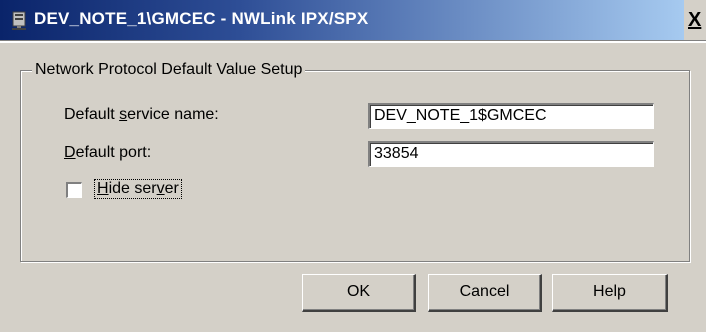 The width and height of the screenshot is (706, 332). Describe the element at coordinates (201, 18) in the screenshot. I see `window-title: DEV_NOTE_1\GMCEC - NWLink IPX/SPX` at that location.